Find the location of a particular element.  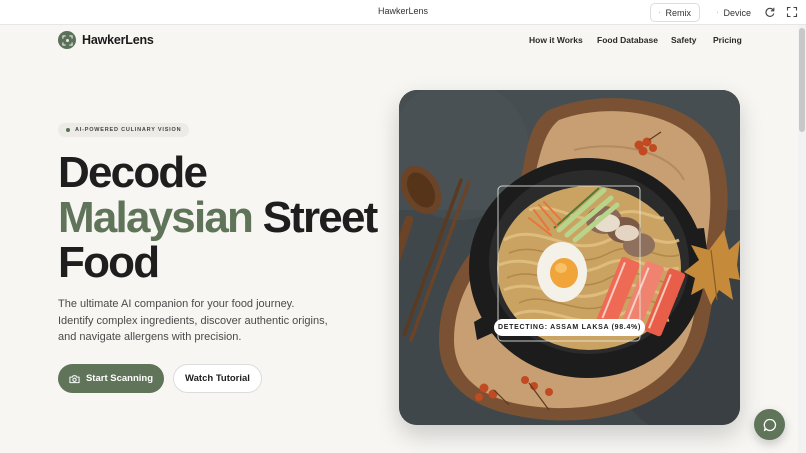

watch-tutorial-button: Watch Tutorial is located at coordinates (217, 378).